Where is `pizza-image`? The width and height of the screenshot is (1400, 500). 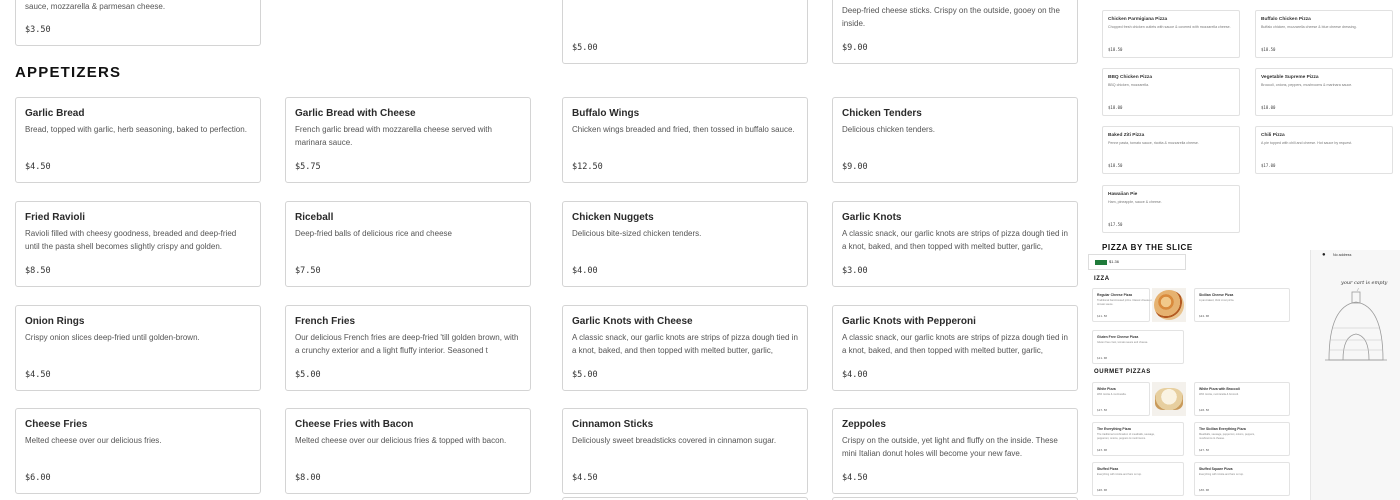 pizza-image is located at coordinates (1169, 399).